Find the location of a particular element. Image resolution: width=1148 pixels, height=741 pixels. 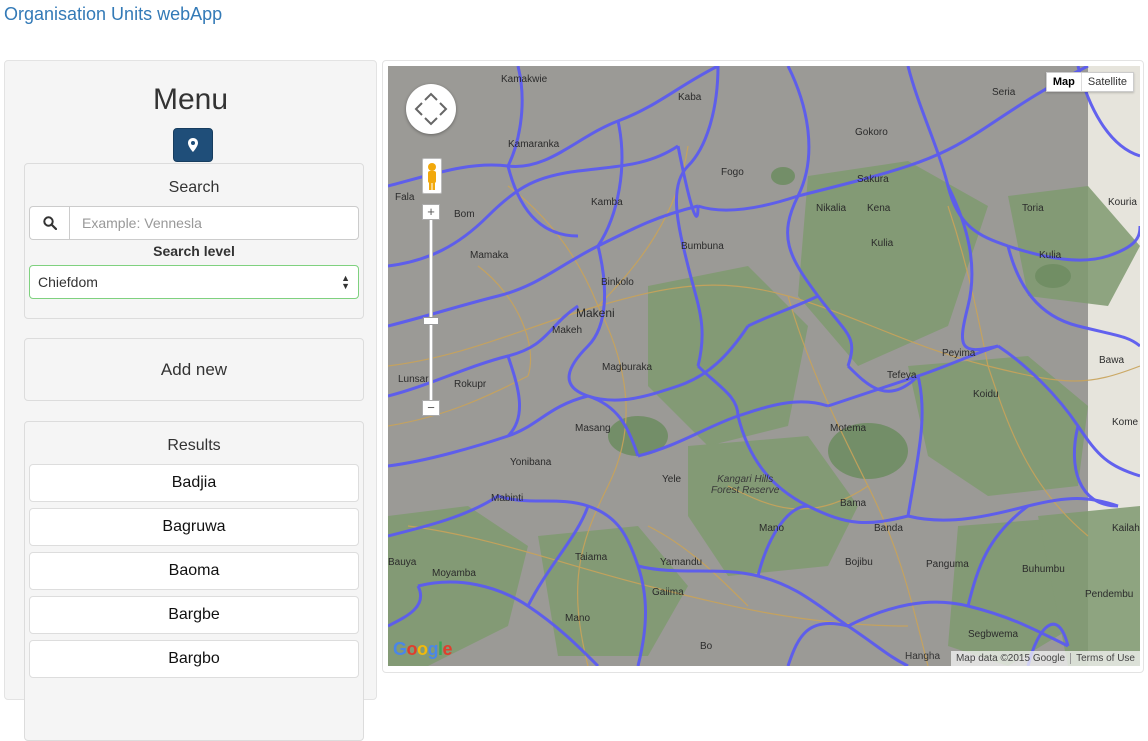

place-label: Panguma is located at coordinates (947, 564).